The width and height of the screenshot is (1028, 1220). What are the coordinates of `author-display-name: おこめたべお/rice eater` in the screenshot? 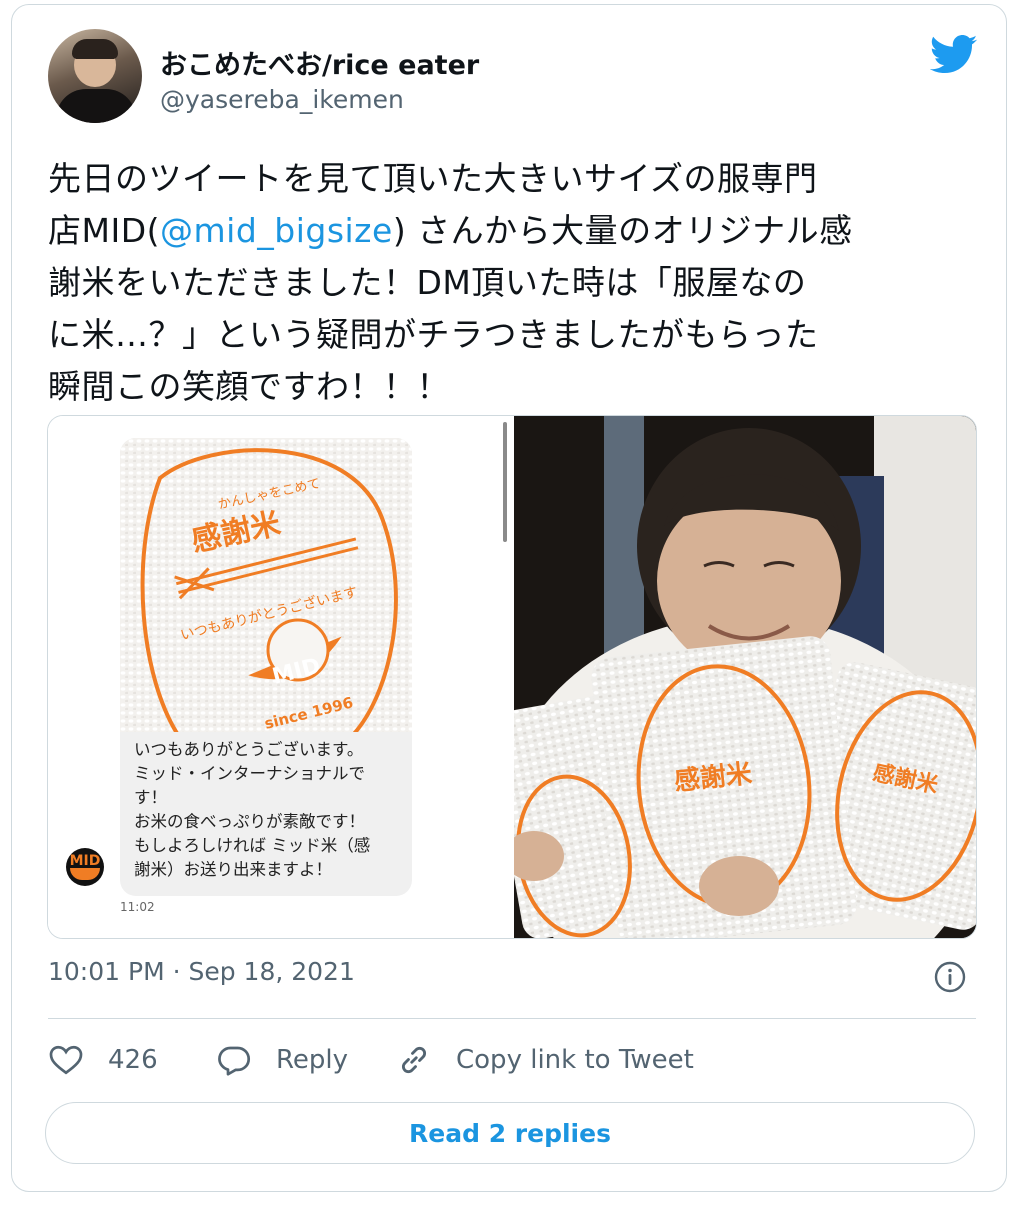 It's located at (319, 62).